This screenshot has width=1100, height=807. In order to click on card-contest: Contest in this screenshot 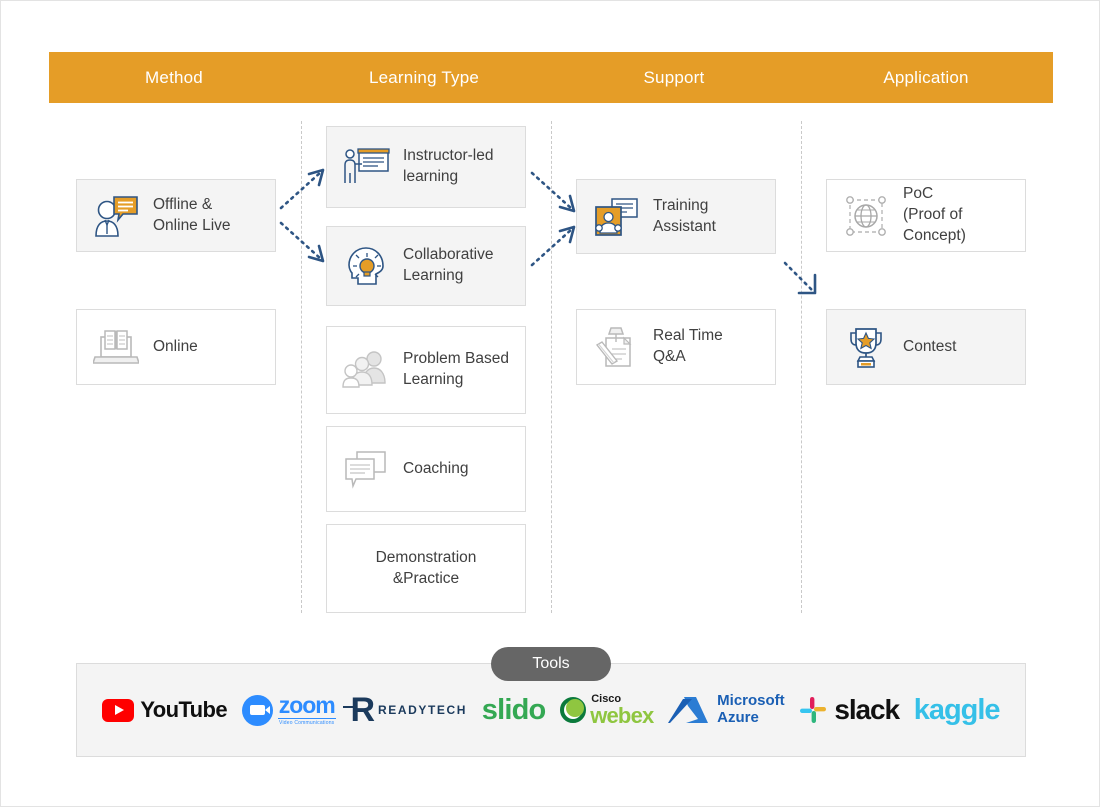, I will do `click(926, 347)`.